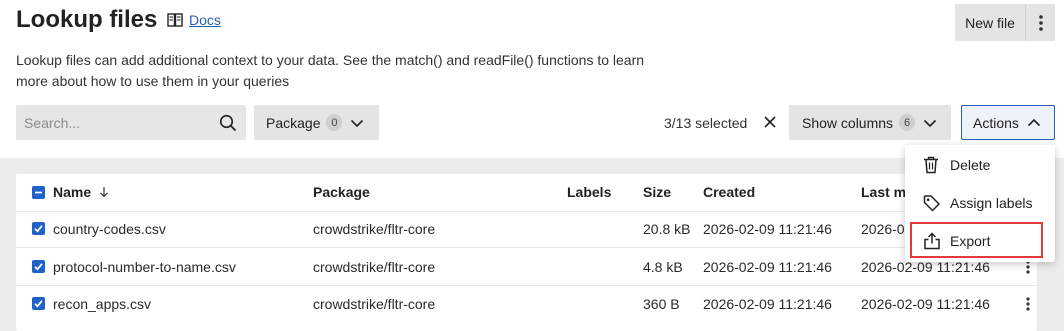 This screenshot has width=1064, height=331. What do you see at coordinates (38, 192) in the screenshot?
I see `select-all-checkbox` at bounding box center [38, 192].